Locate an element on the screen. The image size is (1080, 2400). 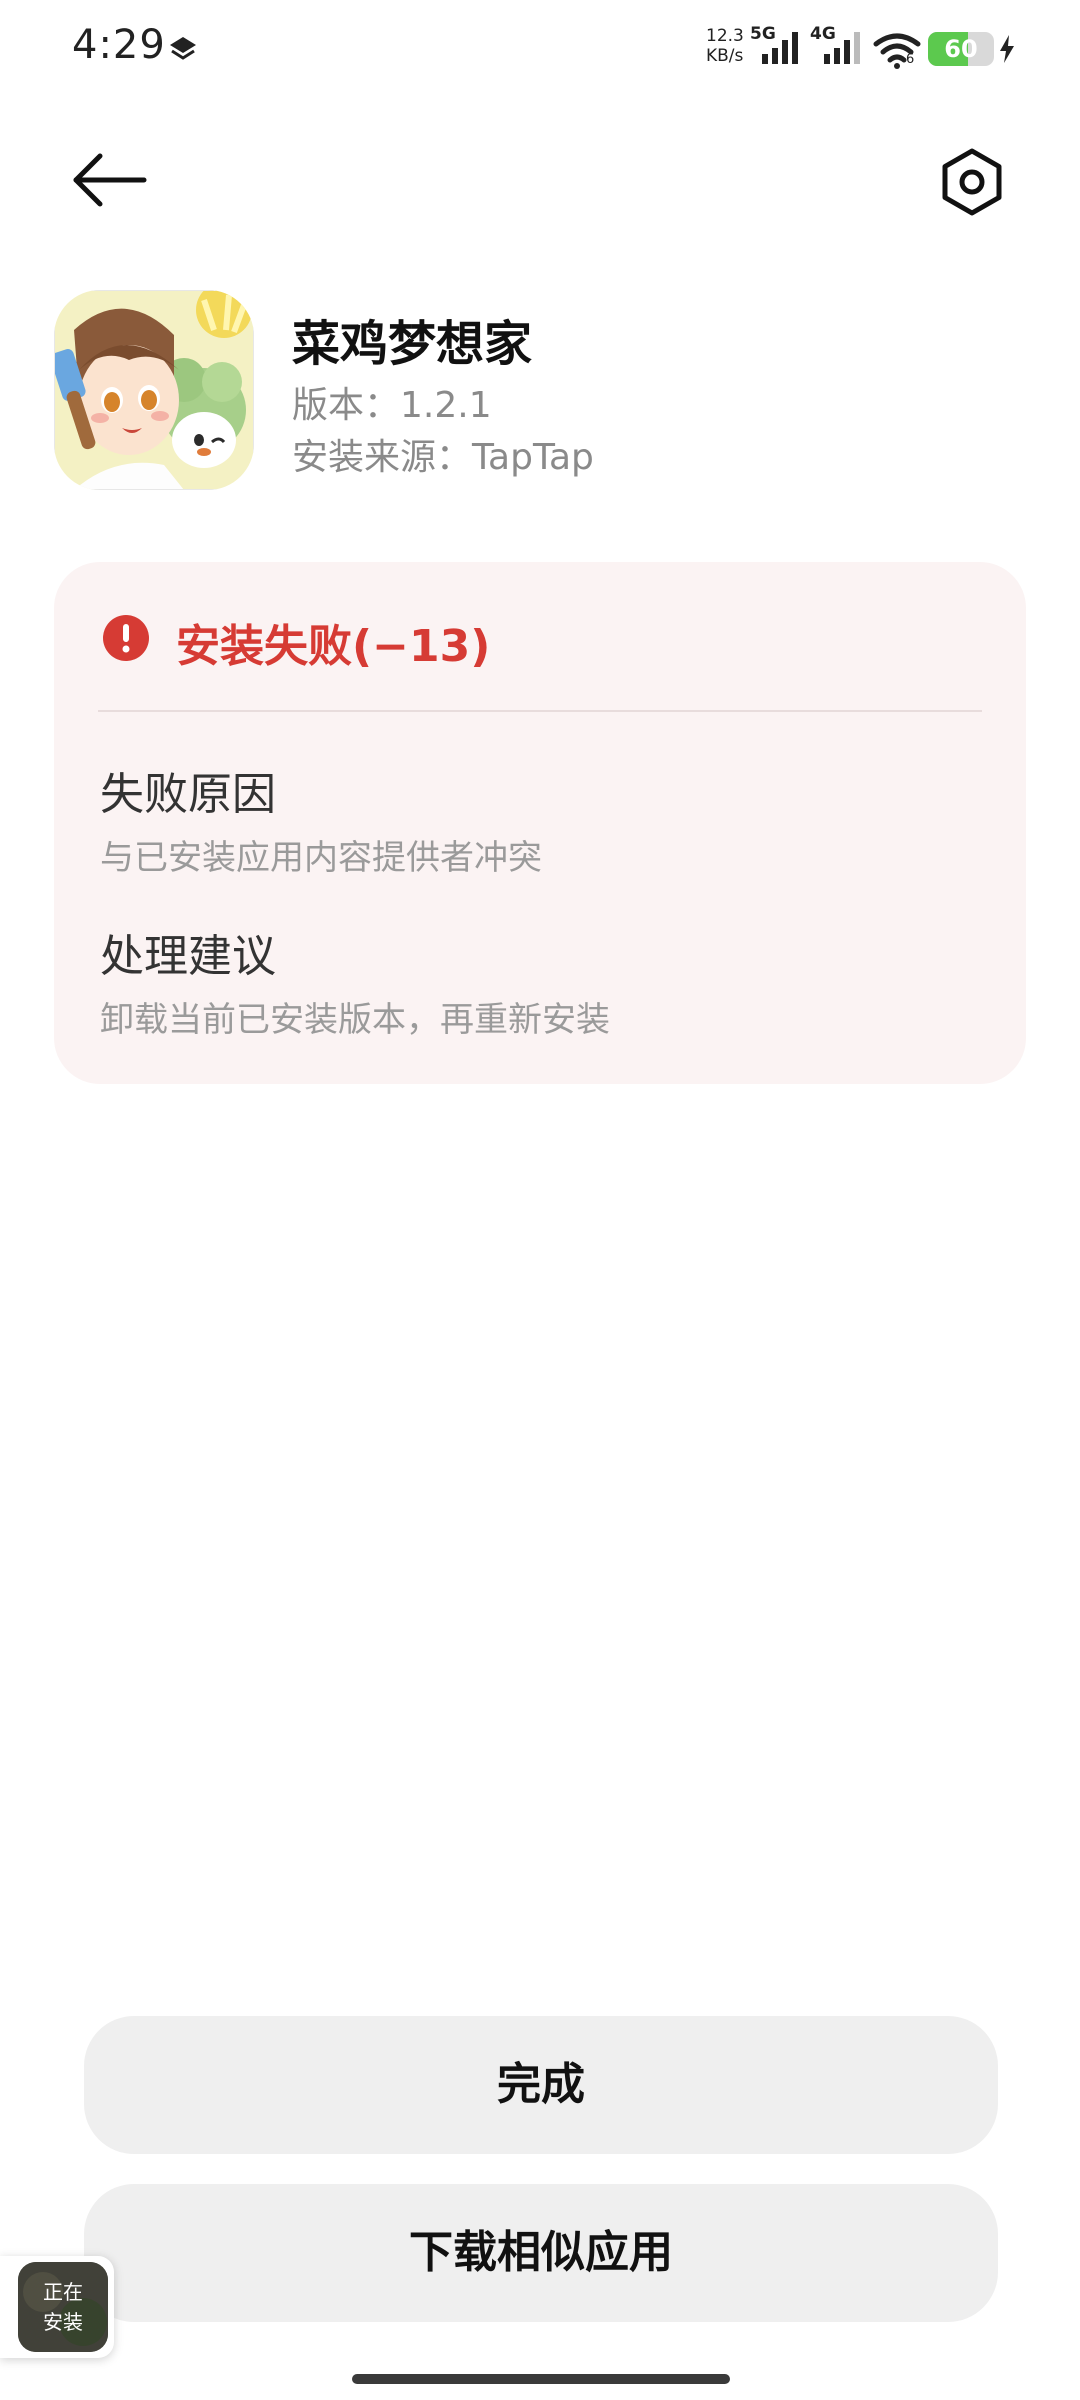
wifi-sub-label: 6 is located at coordinates (910, 59).